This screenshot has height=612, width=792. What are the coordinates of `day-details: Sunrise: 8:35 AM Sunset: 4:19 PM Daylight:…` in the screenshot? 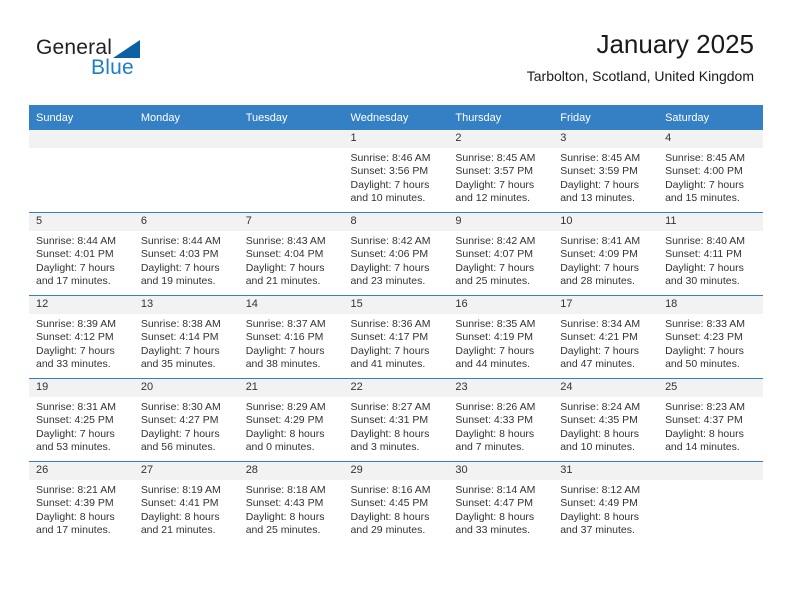 It's located at (500, 343).